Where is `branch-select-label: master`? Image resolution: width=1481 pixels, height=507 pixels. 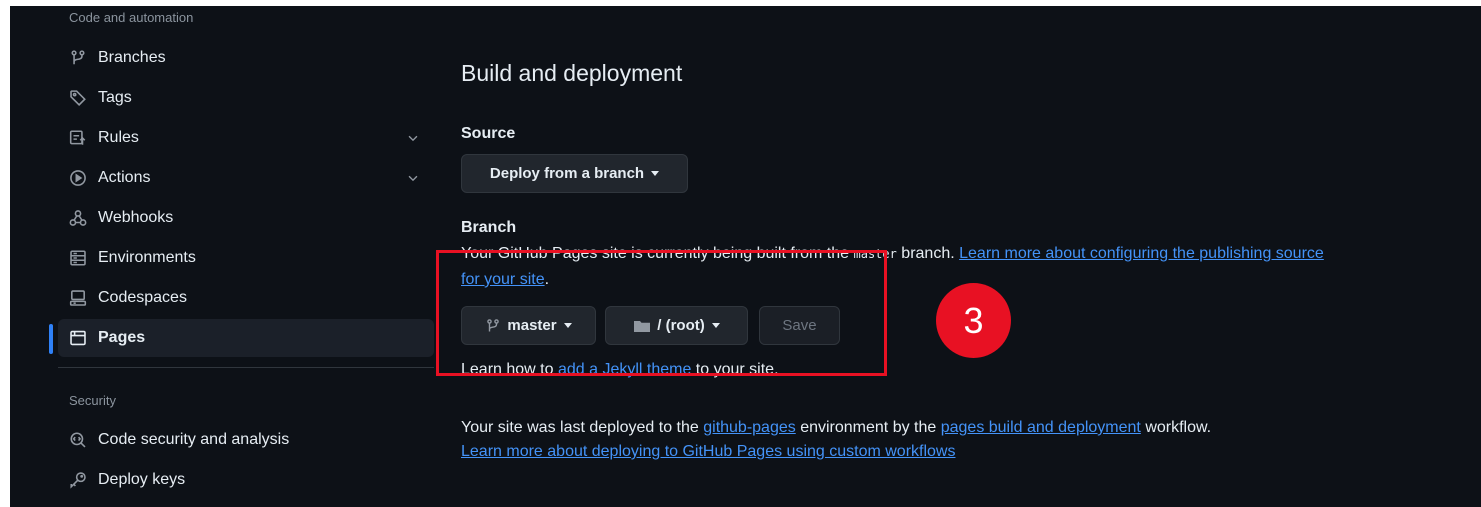
branch-select-label: master is located at coordinates (532, 325).